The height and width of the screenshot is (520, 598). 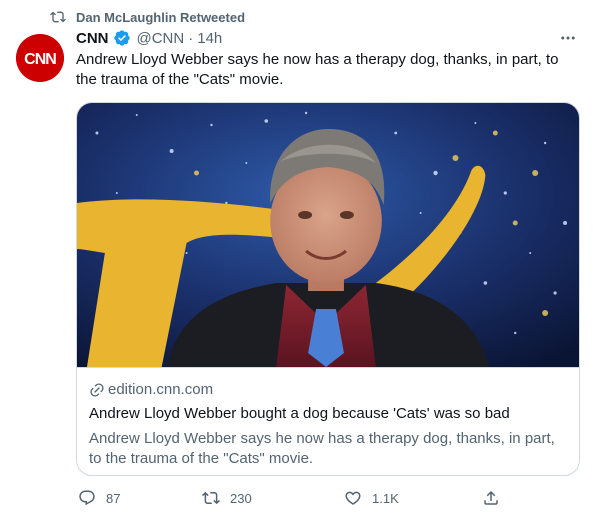 I want to click on share-button, so click(x=491, y=498).